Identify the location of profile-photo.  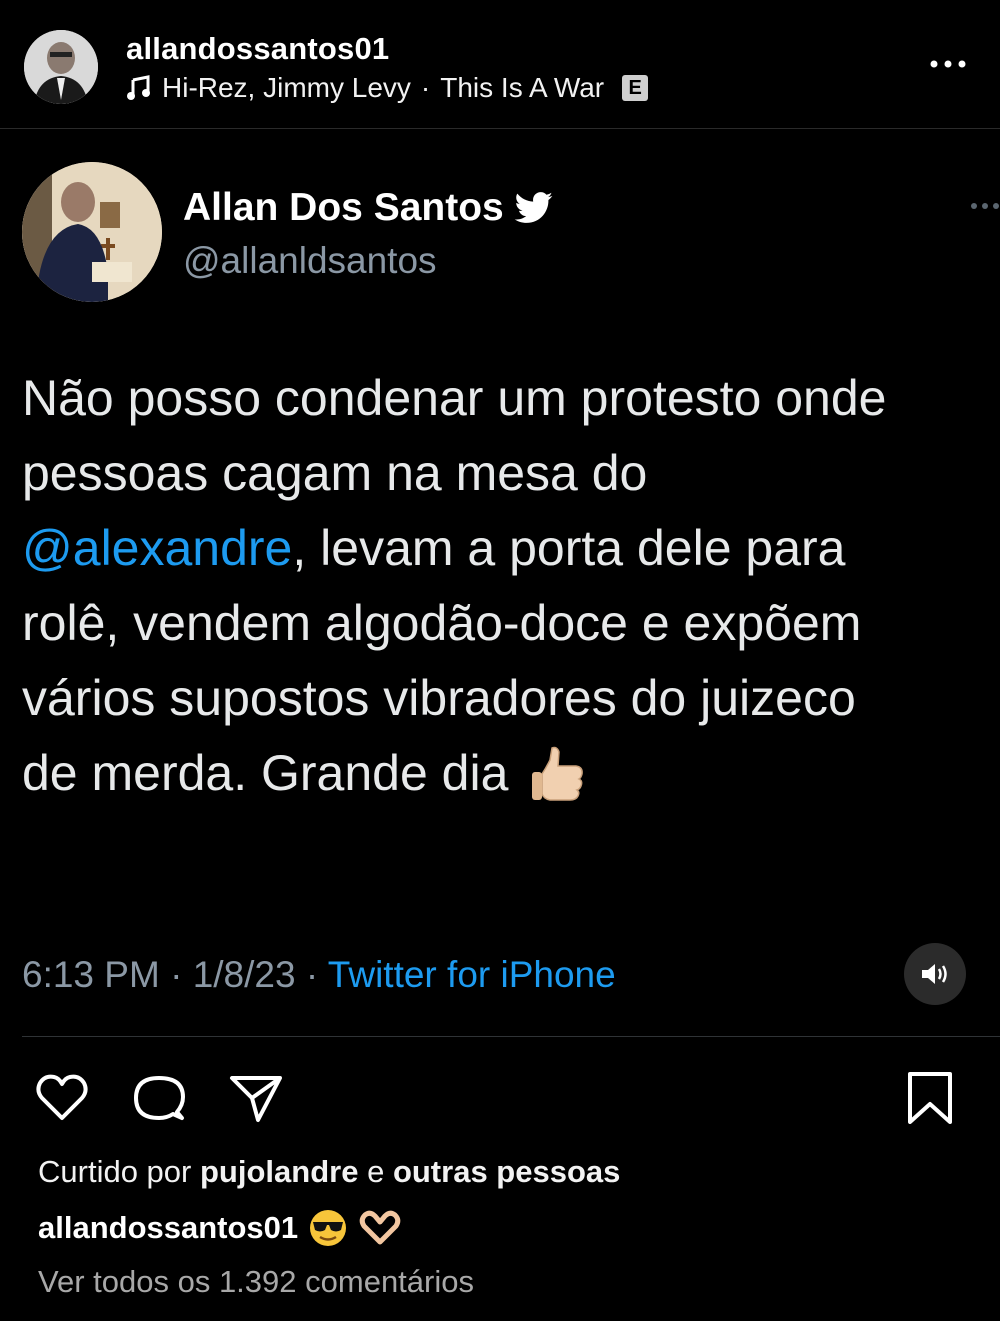
(61, 67).